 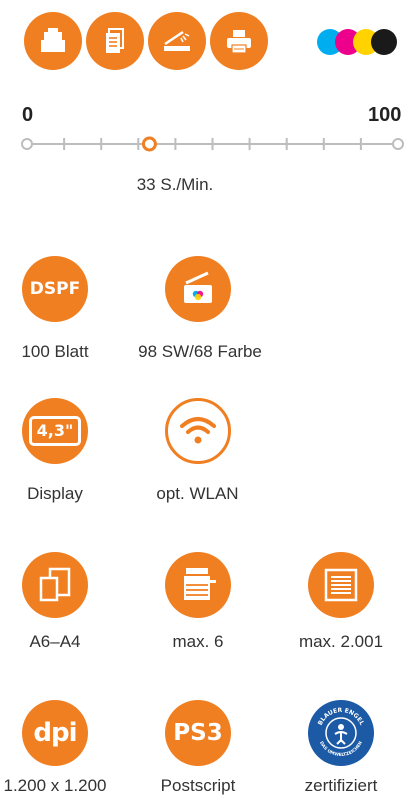 I want to click on color-scanner-icon, so click(x=198, y=287).